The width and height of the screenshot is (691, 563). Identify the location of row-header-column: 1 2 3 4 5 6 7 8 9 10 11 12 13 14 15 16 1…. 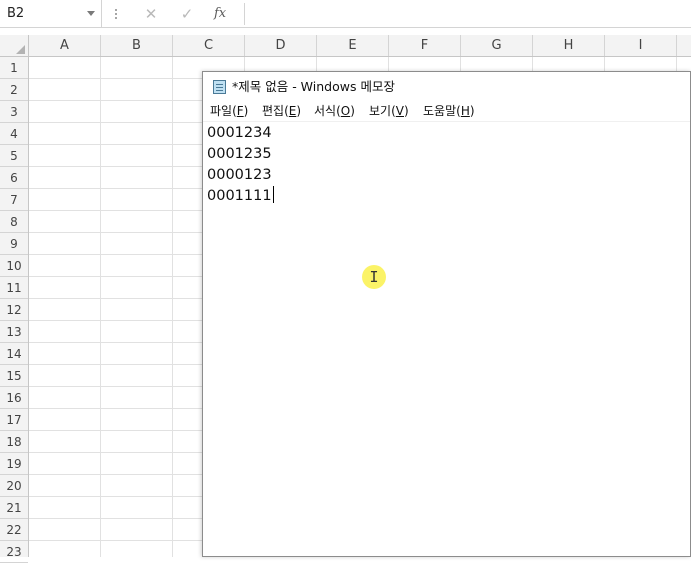
(14, 310).